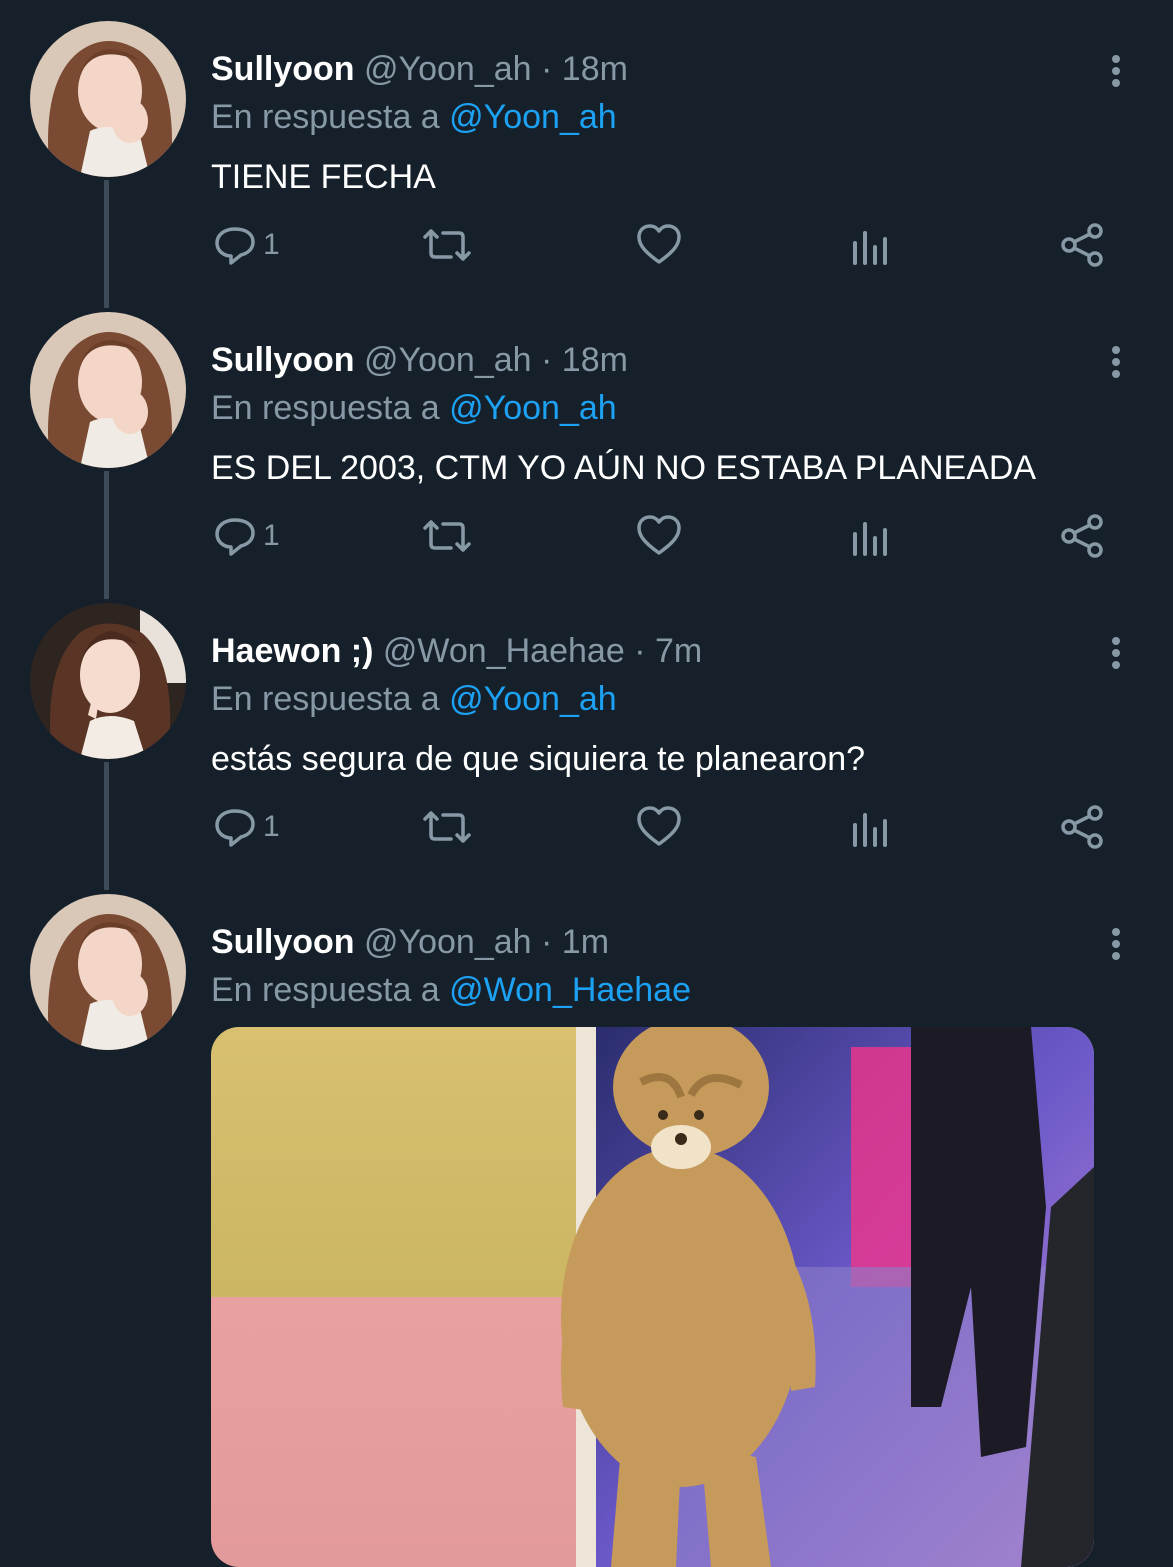 Image resolution: width=1173 pixels, height=1567 pixels. I want to click on reply-context: En respuesta a @Won_Haehae, so click(451, 990).